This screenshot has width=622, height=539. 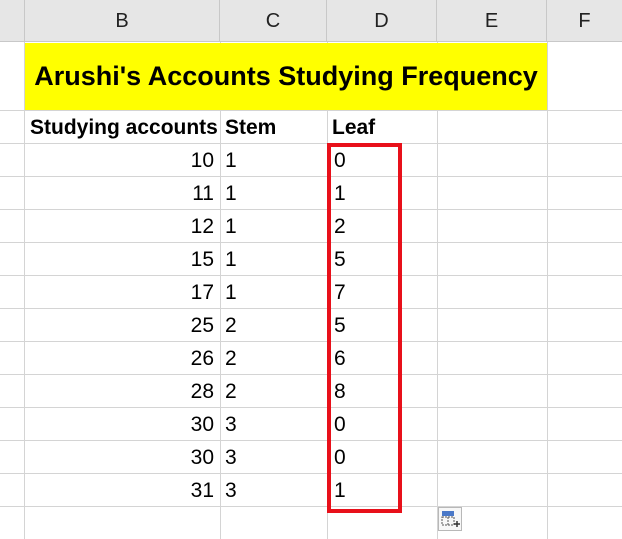 What do you see at coordinates (122, 21) in the screenshot?
I see `column-header-b: B` at bounding box center [122, 21].